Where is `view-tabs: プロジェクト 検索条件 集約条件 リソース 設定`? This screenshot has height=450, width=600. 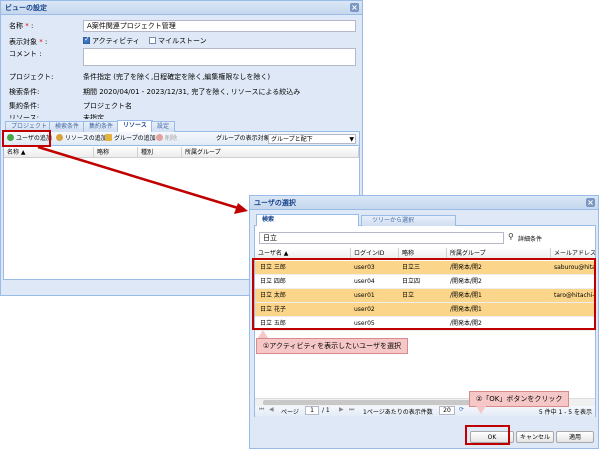
view-tabs: プロジェクト 検索条件 集約条件 リソース 設定 is located at coordinates (181, 125).